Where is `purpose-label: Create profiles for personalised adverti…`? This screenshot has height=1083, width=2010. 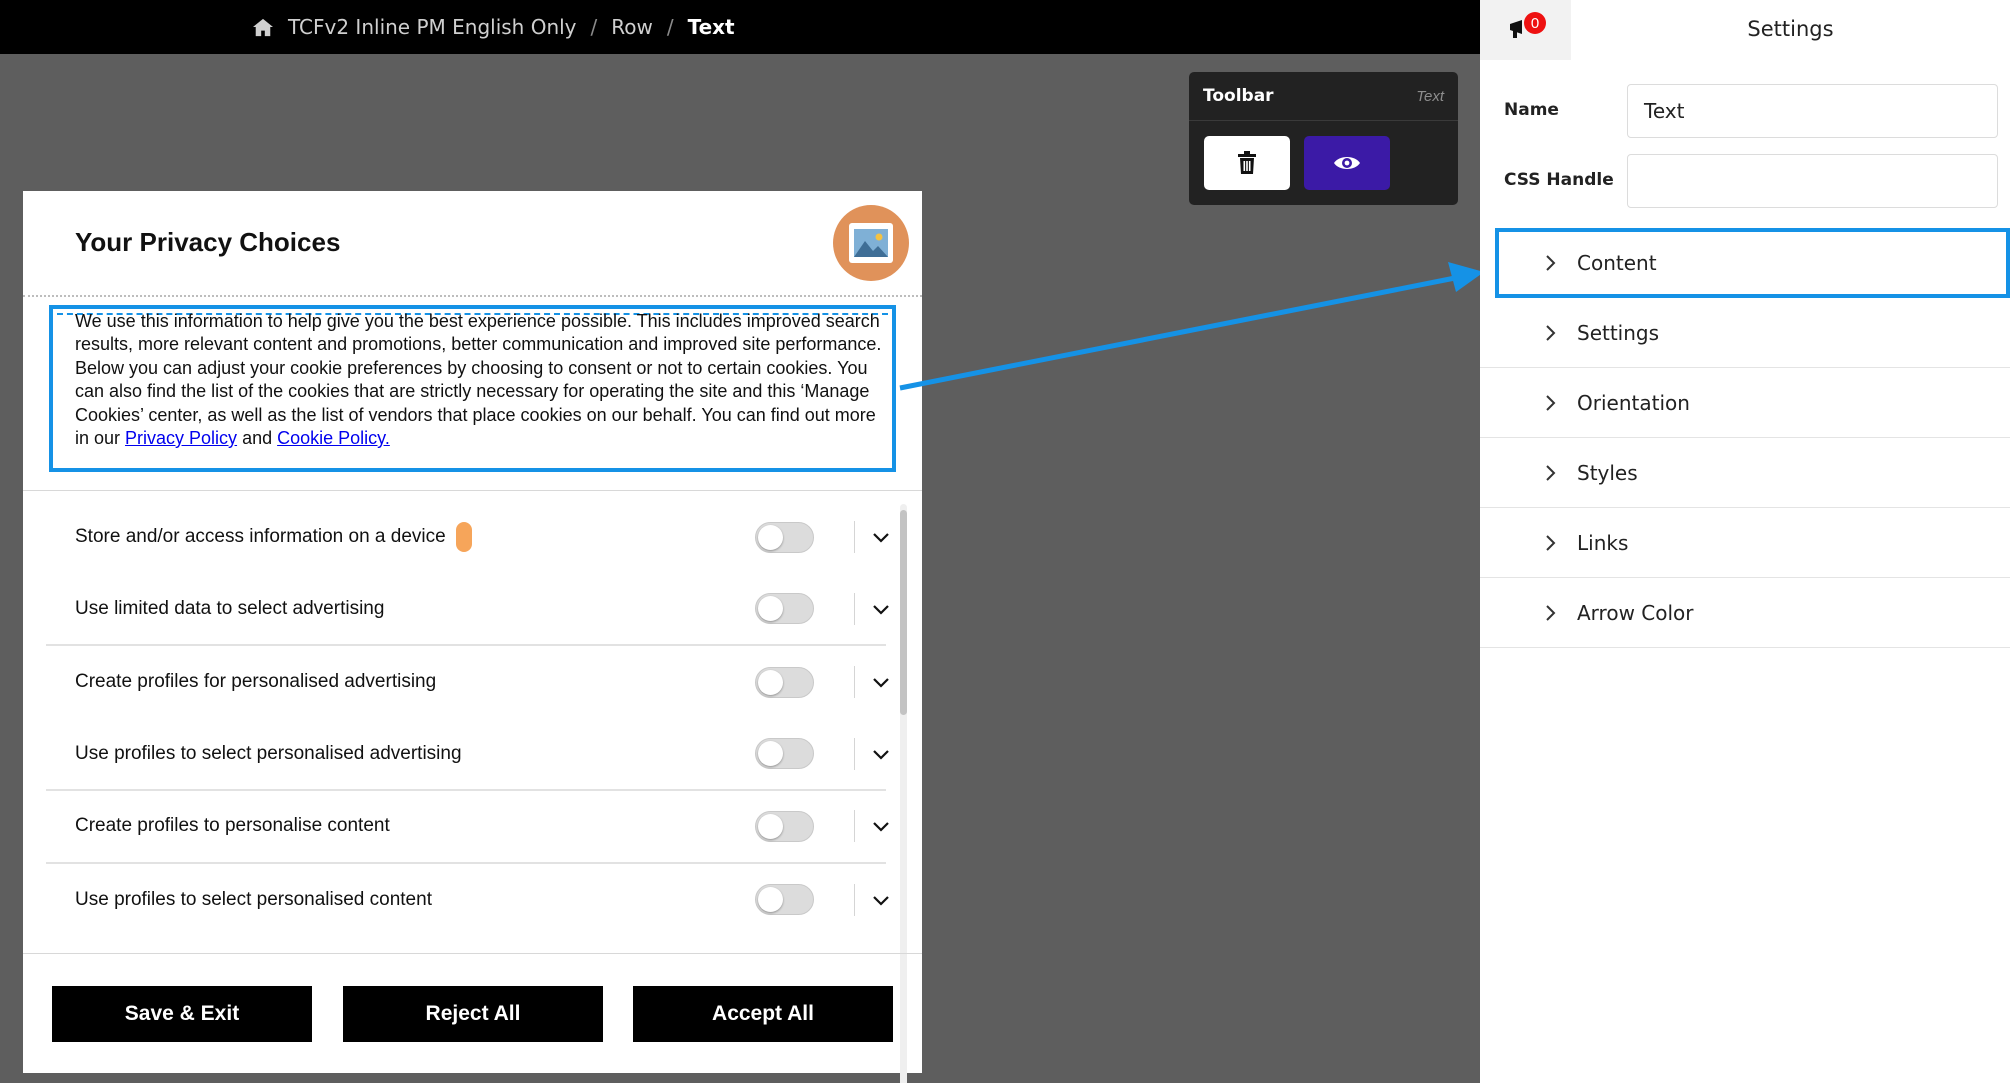
purpose-label: Create profiles for personalised adverti… is located at coordinates (256, 682).